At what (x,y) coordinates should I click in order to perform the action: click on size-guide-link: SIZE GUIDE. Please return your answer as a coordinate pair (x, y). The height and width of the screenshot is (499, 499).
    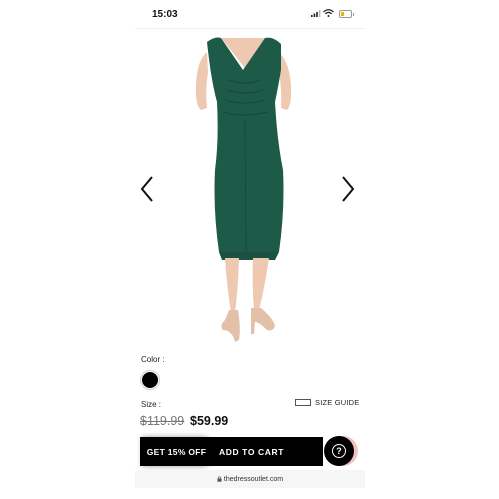
    Looking at the image, I should click on (327, 402).